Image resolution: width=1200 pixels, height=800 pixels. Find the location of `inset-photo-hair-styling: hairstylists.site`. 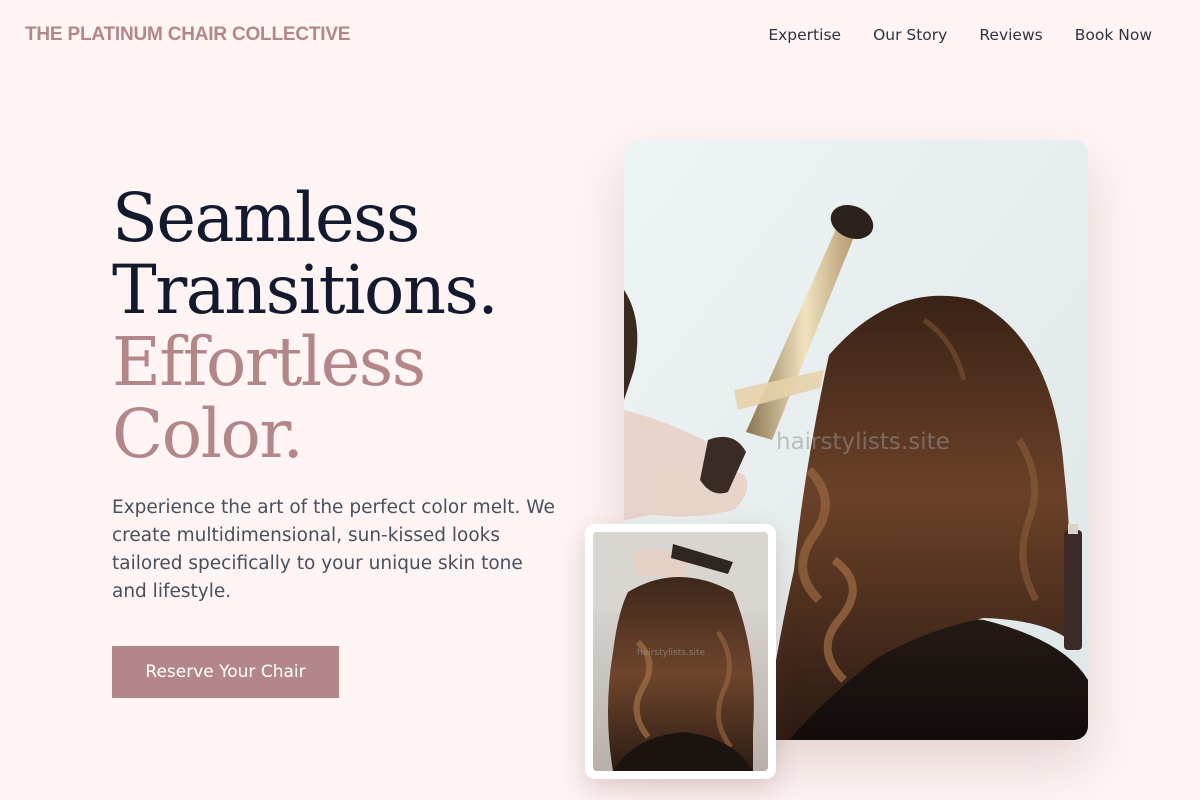

inset-photo-hair-styling: hairstylists.site is located at coordinates (680, 651).